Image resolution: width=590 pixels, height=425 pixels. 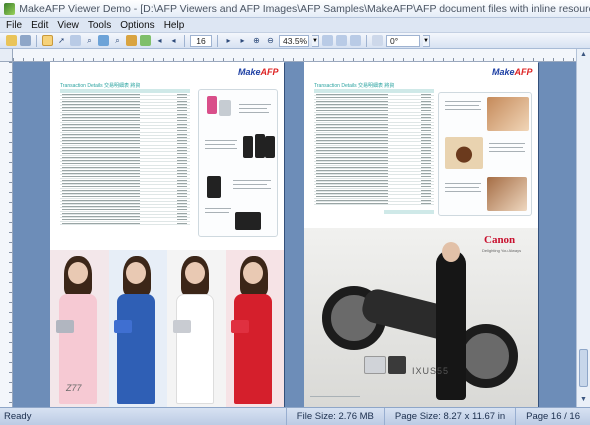 What do you see at coordinates (145, 40) in the screenshot?
I see `thumbnail-icon` at bounding box center [145, 40].